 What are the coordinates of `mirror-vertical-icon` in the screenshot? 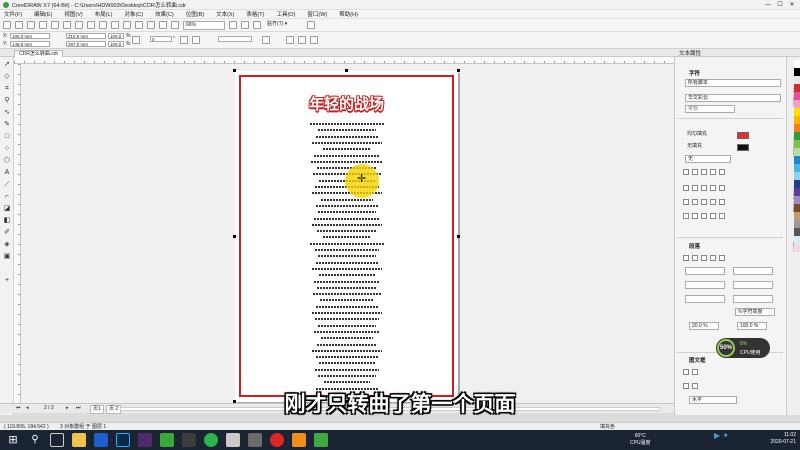 It's located at (196, 40).